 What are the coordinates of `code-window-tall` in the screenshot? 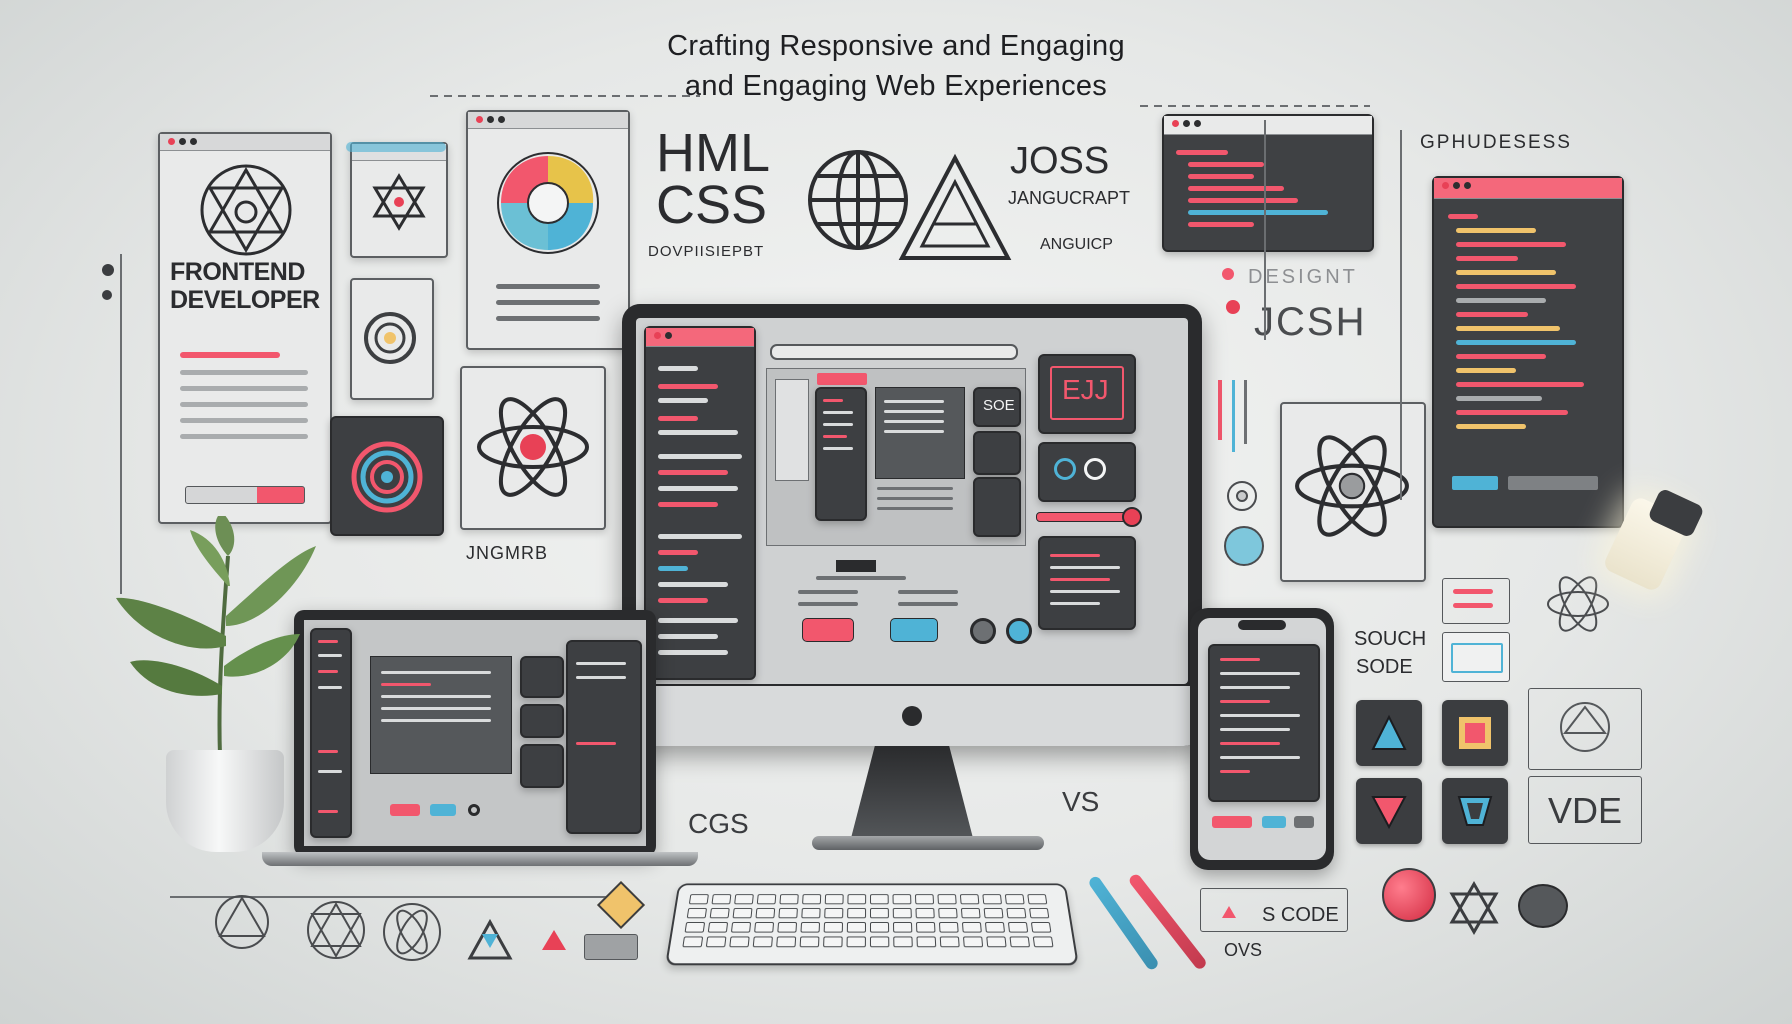 It's located at (1528, 352).